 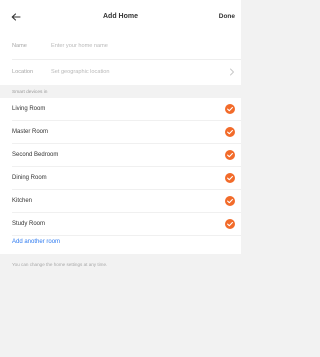 What do you see at coordinates (80, 72) in the screenshot?
I see `location-value: Set geographic location` at bounding box center [80, 72].